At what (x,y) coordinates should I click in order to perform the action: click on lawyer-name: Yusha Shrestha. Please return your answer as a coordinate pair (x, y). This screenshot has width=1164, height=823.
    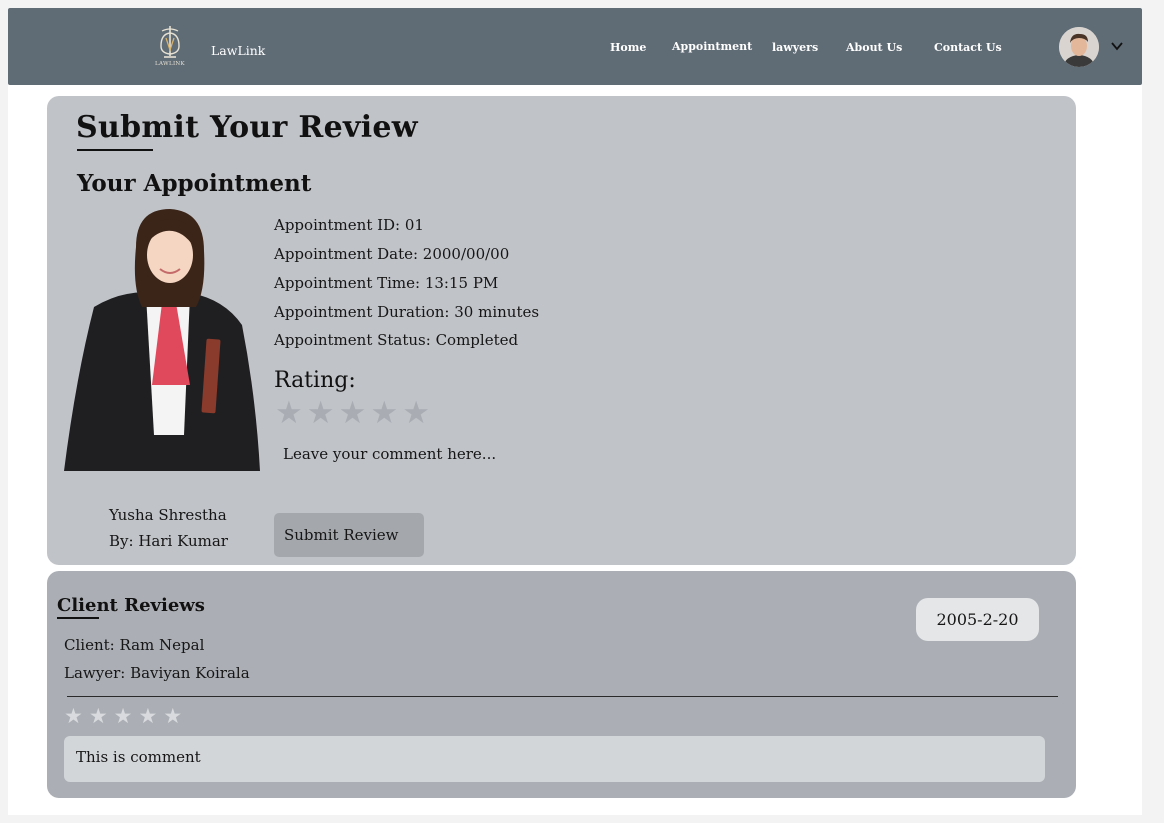
    Looking at the image, I should click on (168, 515).